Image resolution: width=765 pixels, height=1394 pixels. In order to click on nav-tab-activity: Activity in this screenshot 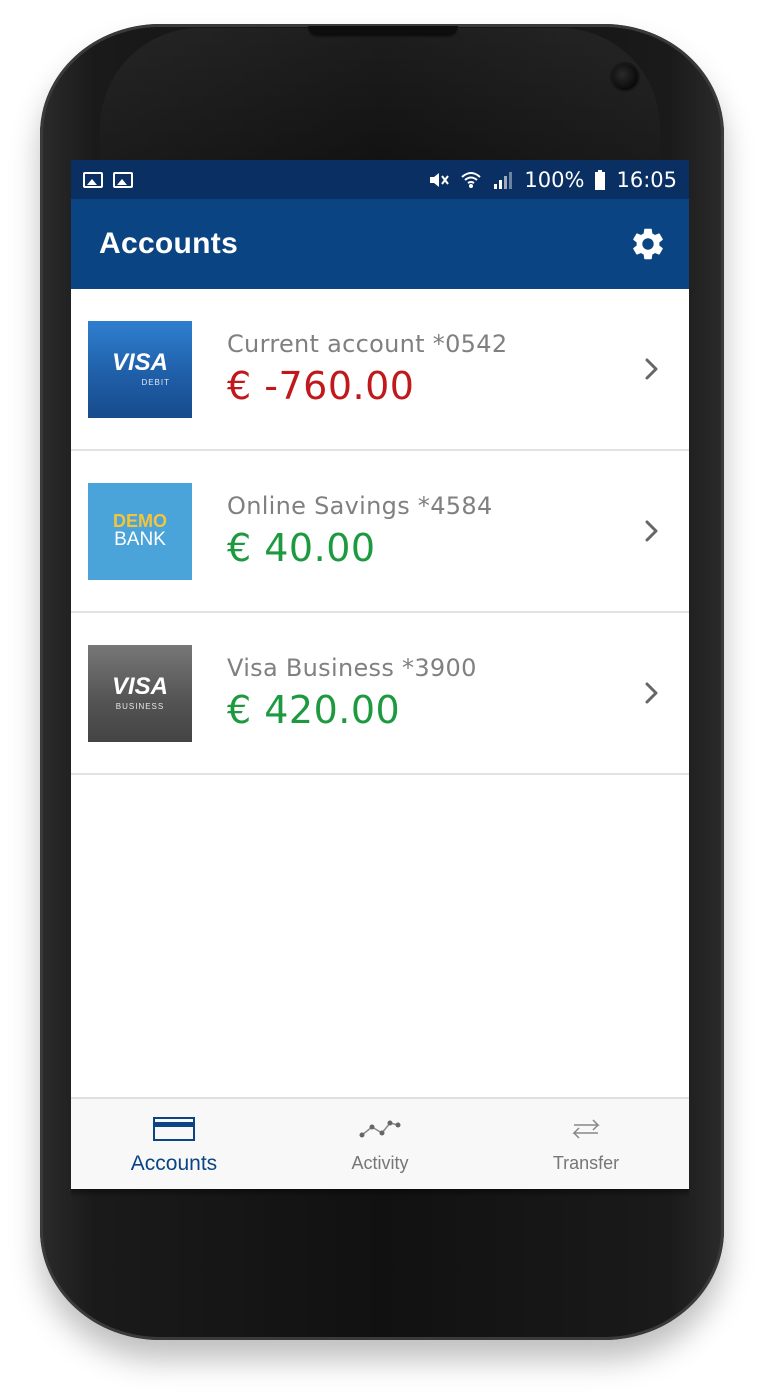, I will do `click(380, 1144)`.